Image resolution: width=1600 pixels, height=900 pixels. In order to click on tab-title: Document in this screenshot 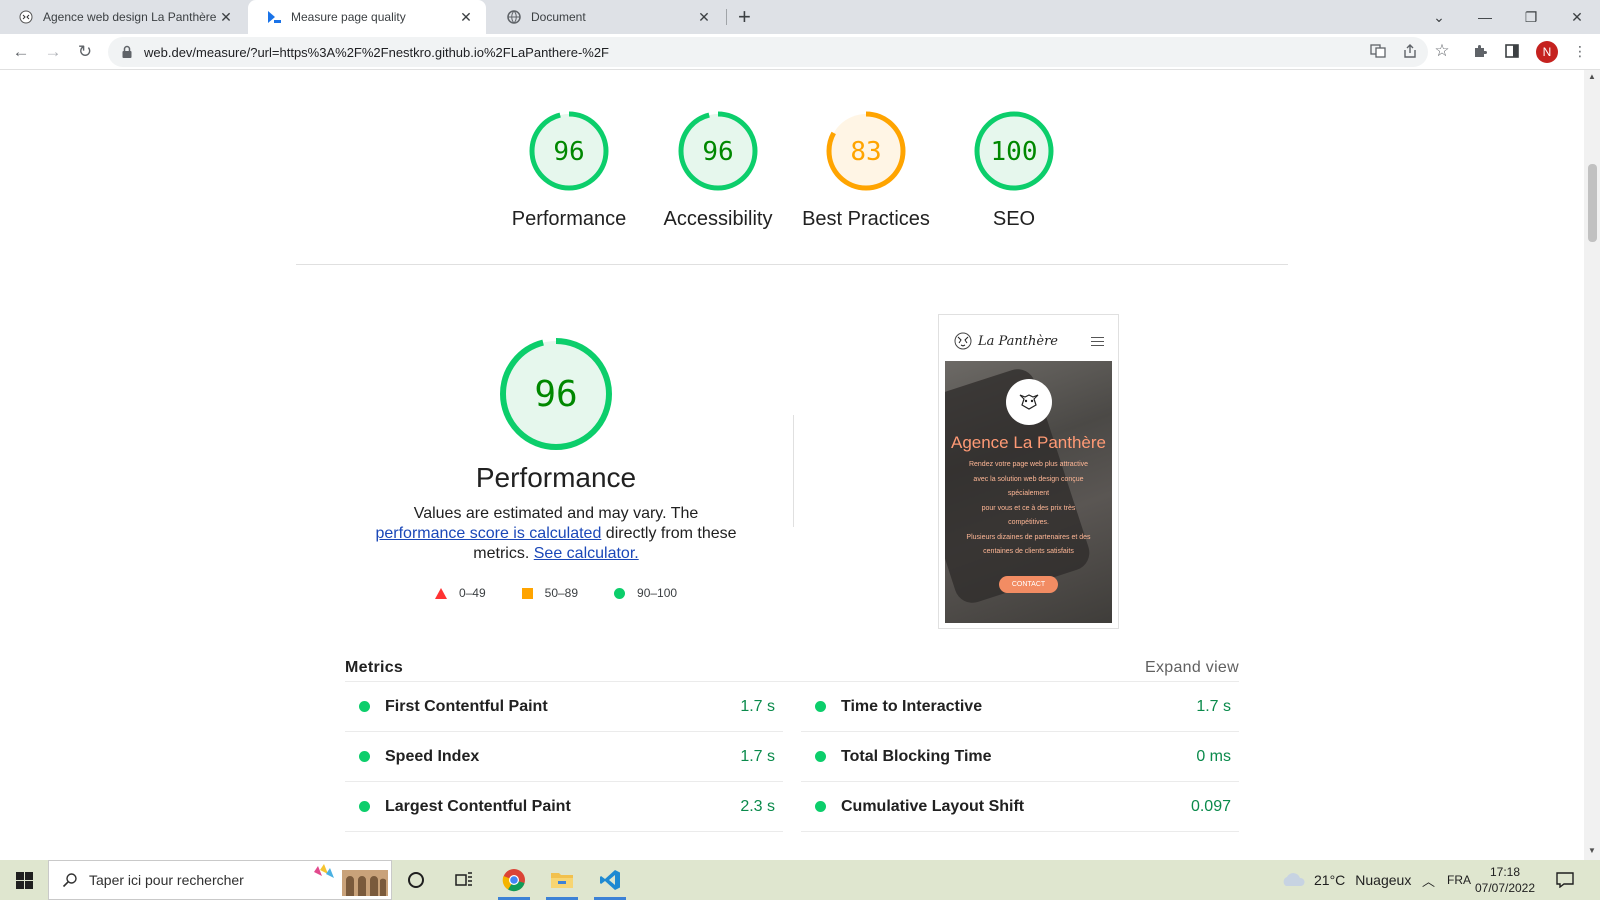, I will do `click(558, 17)`.